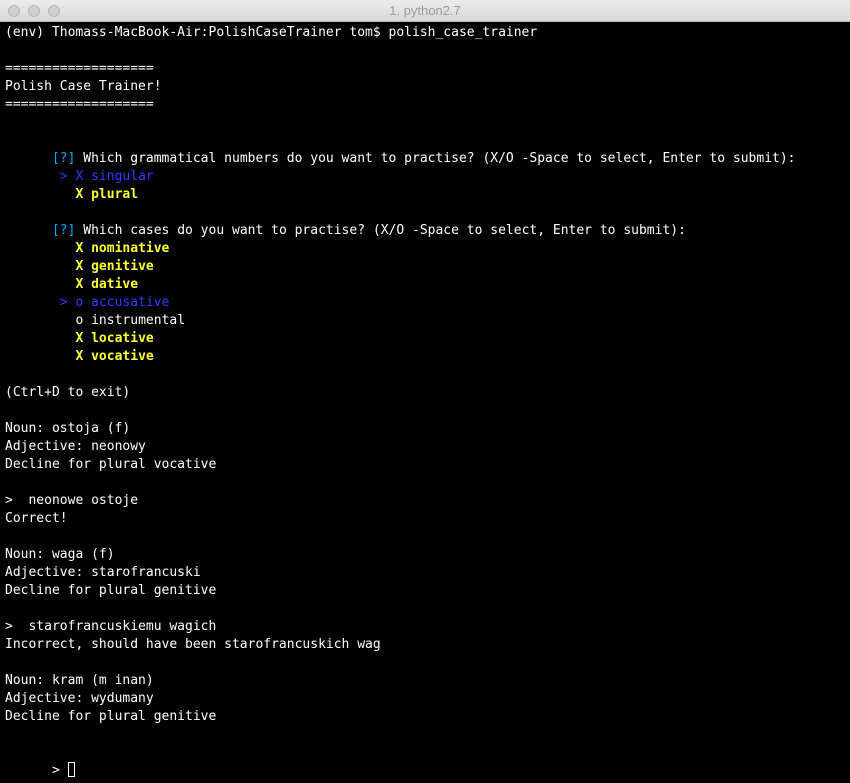 This screenshot has height=783, width=850. What do you see at coordinates (79, 680) in the screenshot?
I see `exercise-3-noun: Noun: kram (m inan)` at bounding box center [79, 680].